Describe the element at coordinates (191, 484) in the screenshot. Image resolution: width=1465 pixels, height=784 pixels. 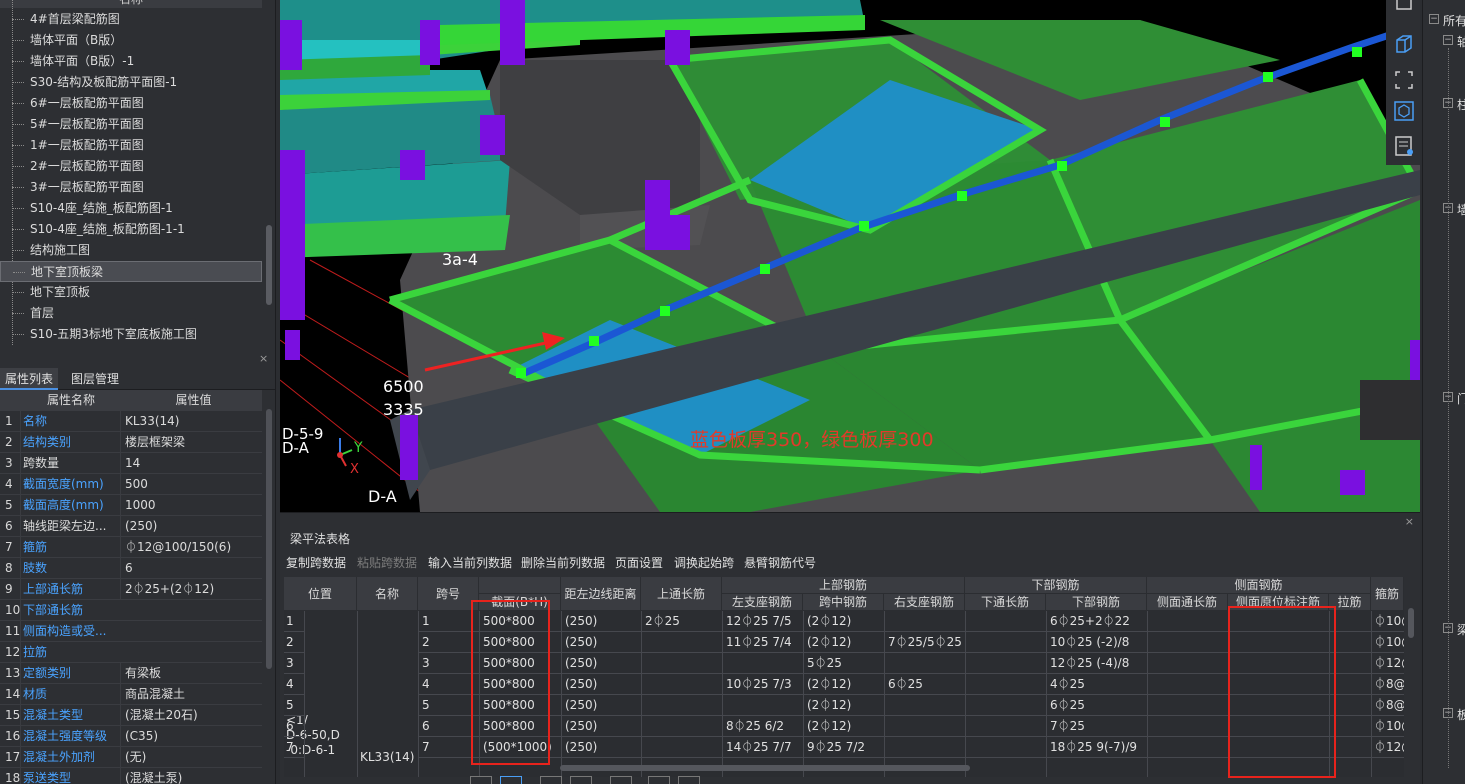
I see `property-value: 500` at that location.